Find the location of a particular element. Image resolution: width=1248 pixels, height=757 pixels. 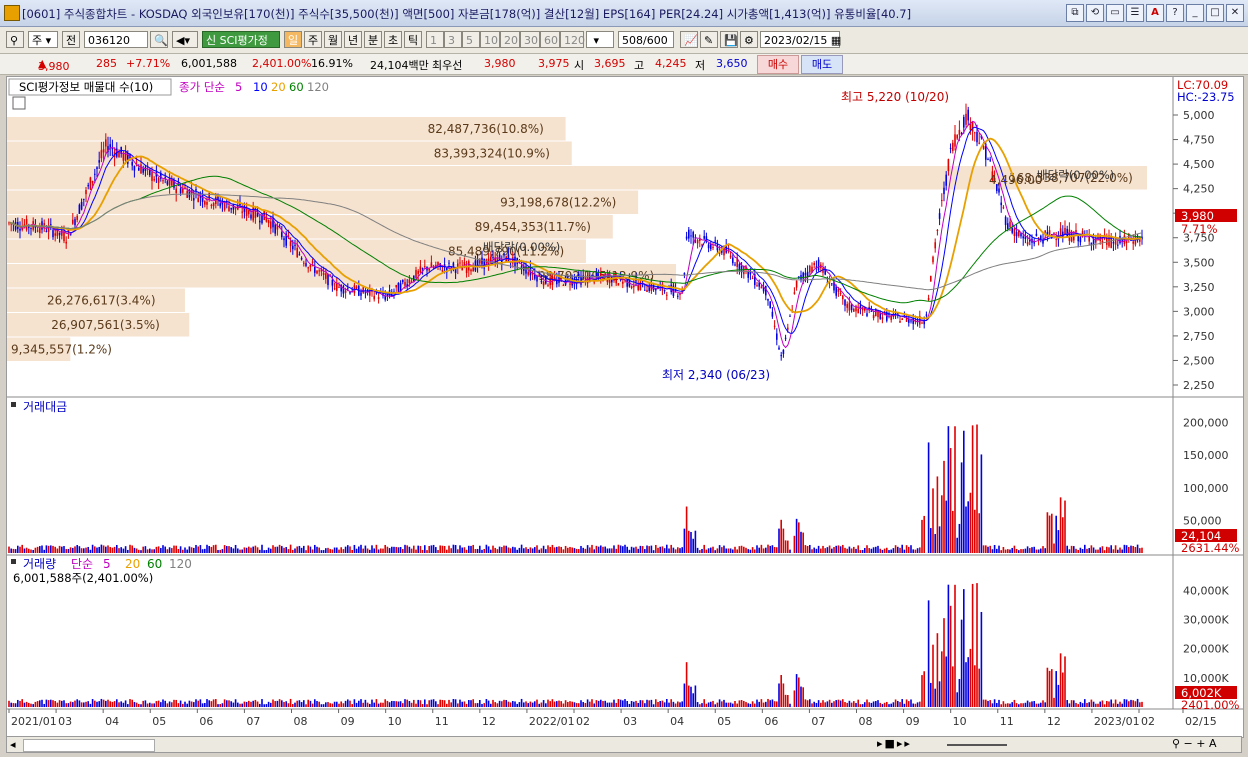

sell-button: 매도 is located at coordinates (822, 64).